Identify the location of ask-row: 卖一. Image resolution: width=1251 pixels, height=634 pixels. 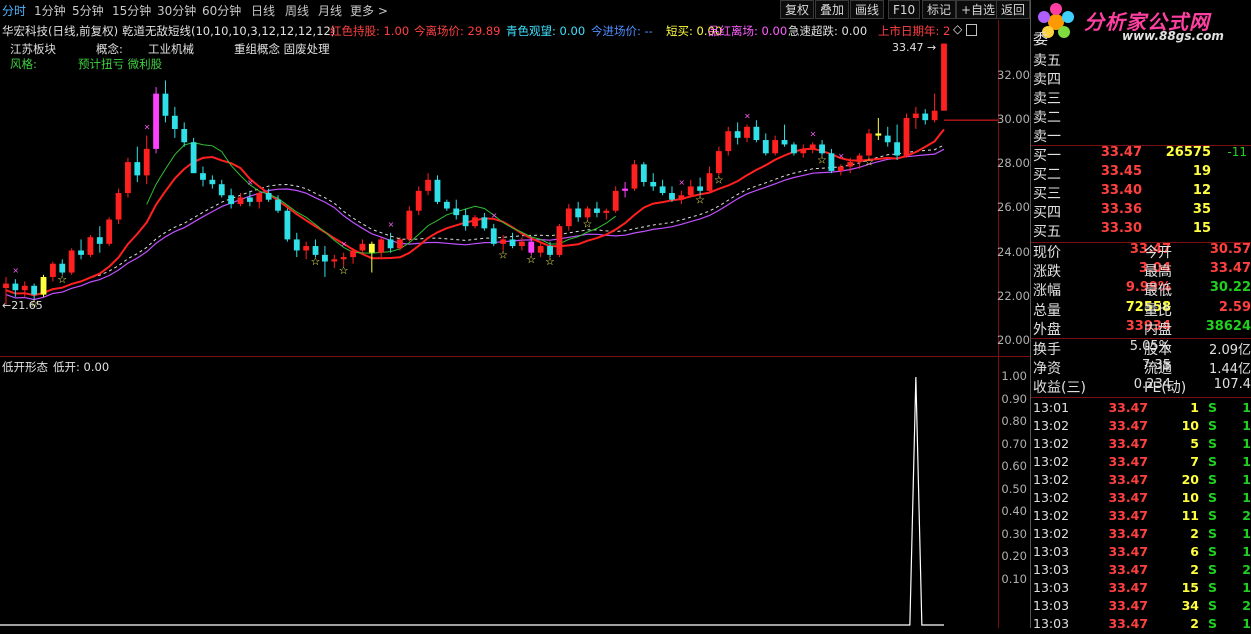
(1142, 135).